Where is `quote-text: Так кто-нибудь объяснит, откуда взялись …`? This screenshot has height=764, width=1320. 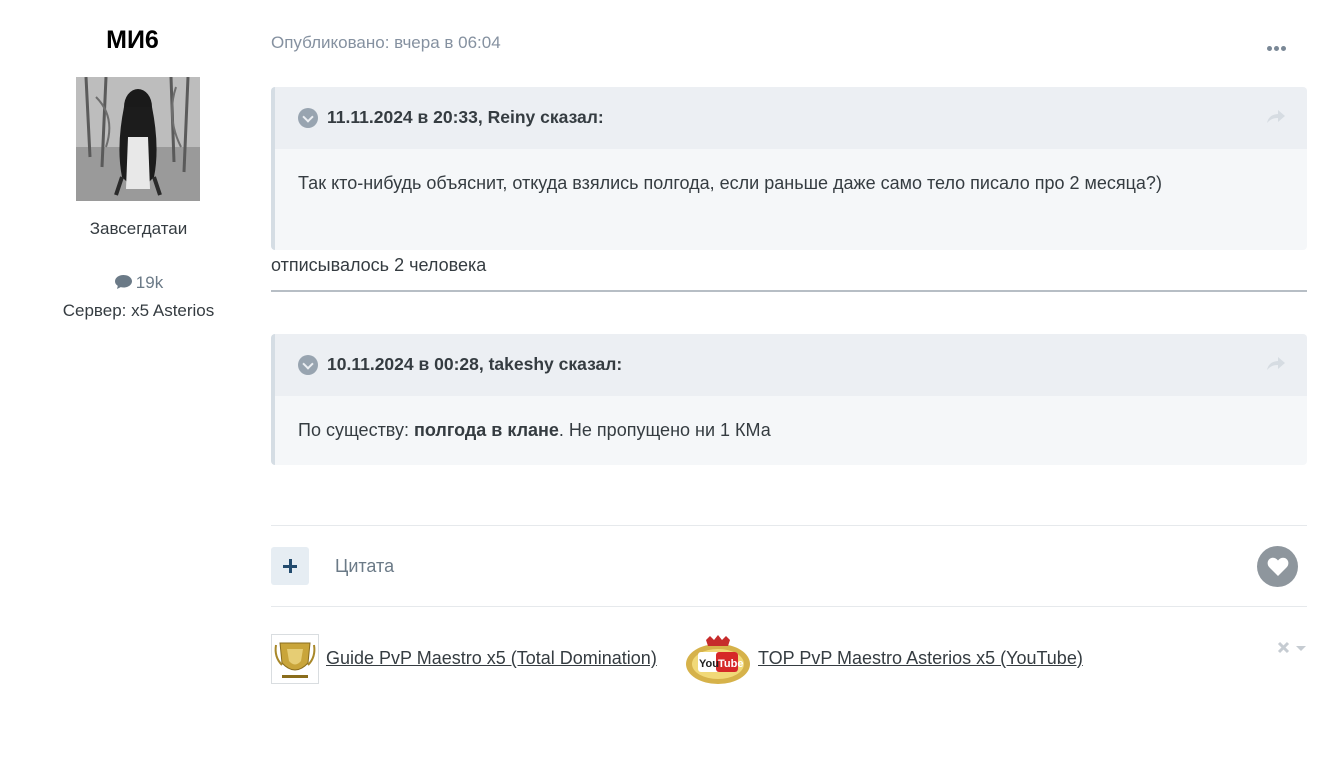 quote-text: Так кто-нибудь объяснит, откуда взялись … is located at coordinates (730, 183).